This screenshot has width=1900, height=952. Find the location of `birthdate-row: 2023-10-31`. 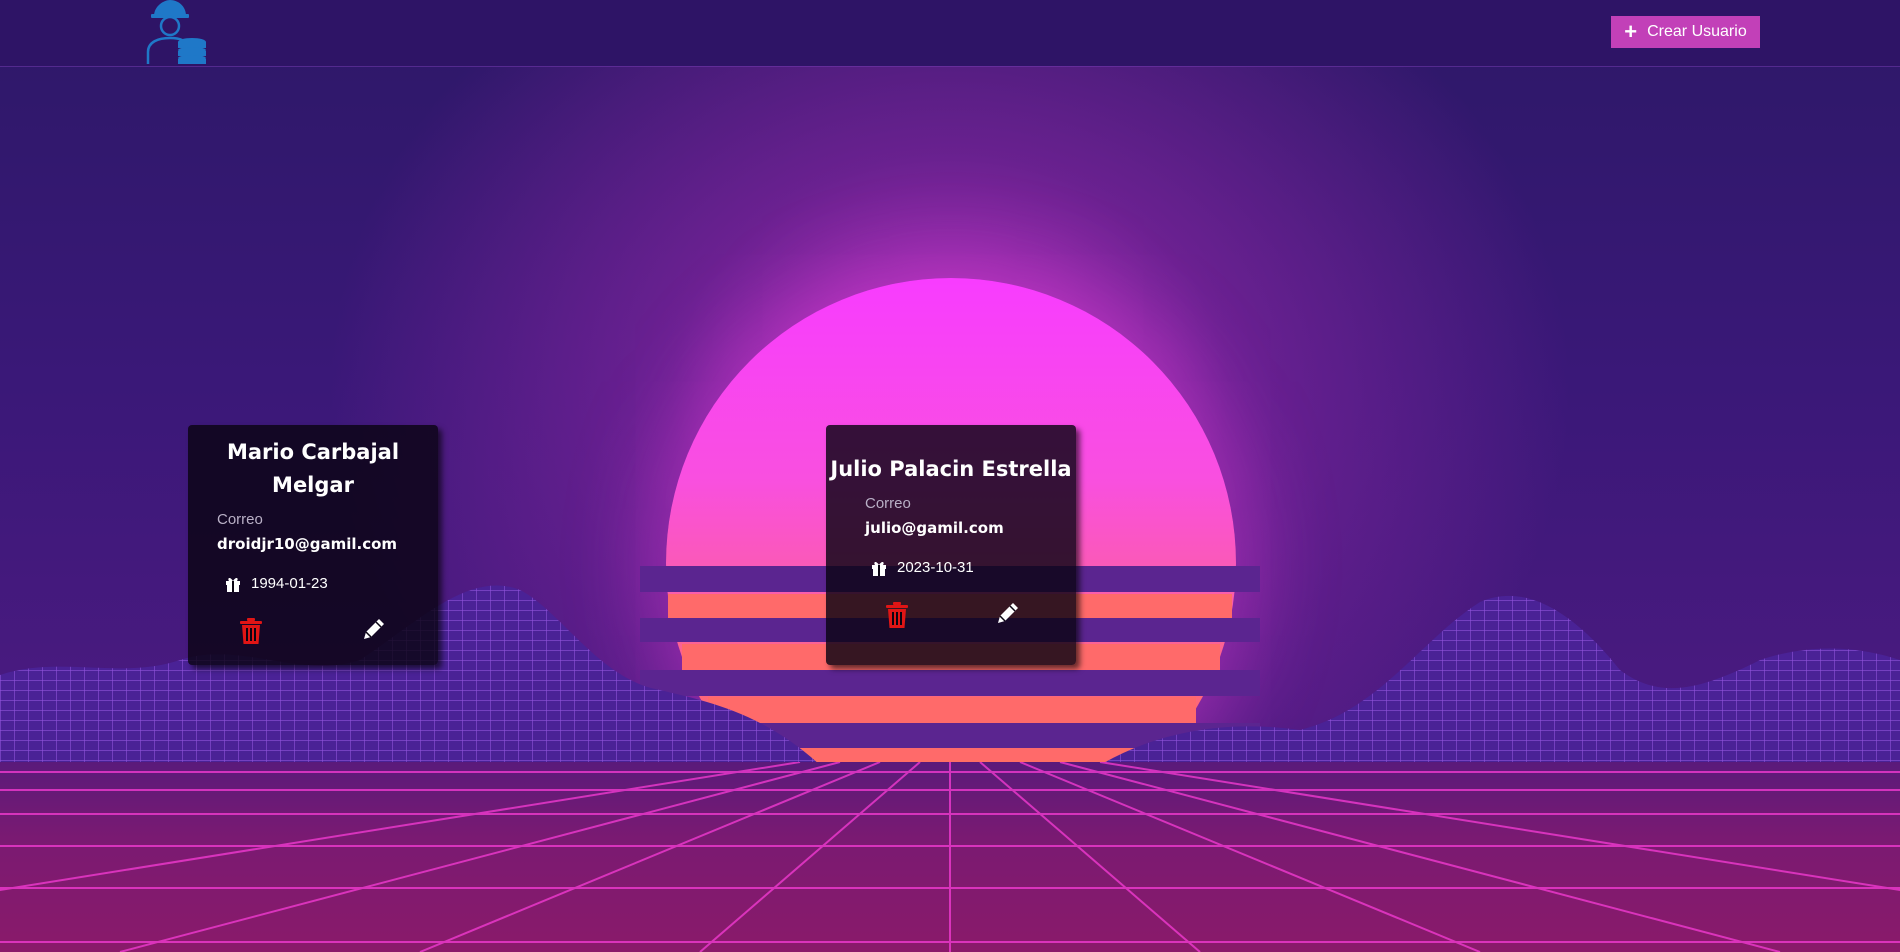

birthdate-row: 2023-10-31 is located at coordinates (922, 567).